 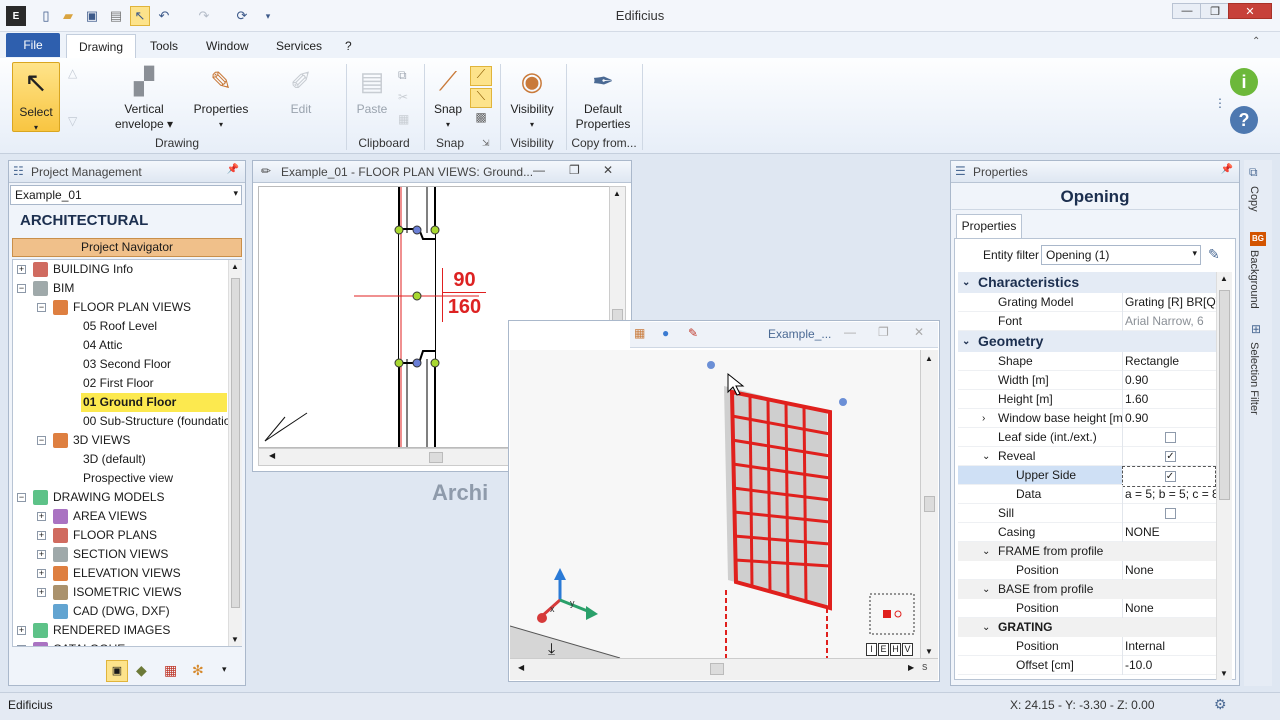 I want to click on cut-icon: ✂, so click(x=403, y=97).